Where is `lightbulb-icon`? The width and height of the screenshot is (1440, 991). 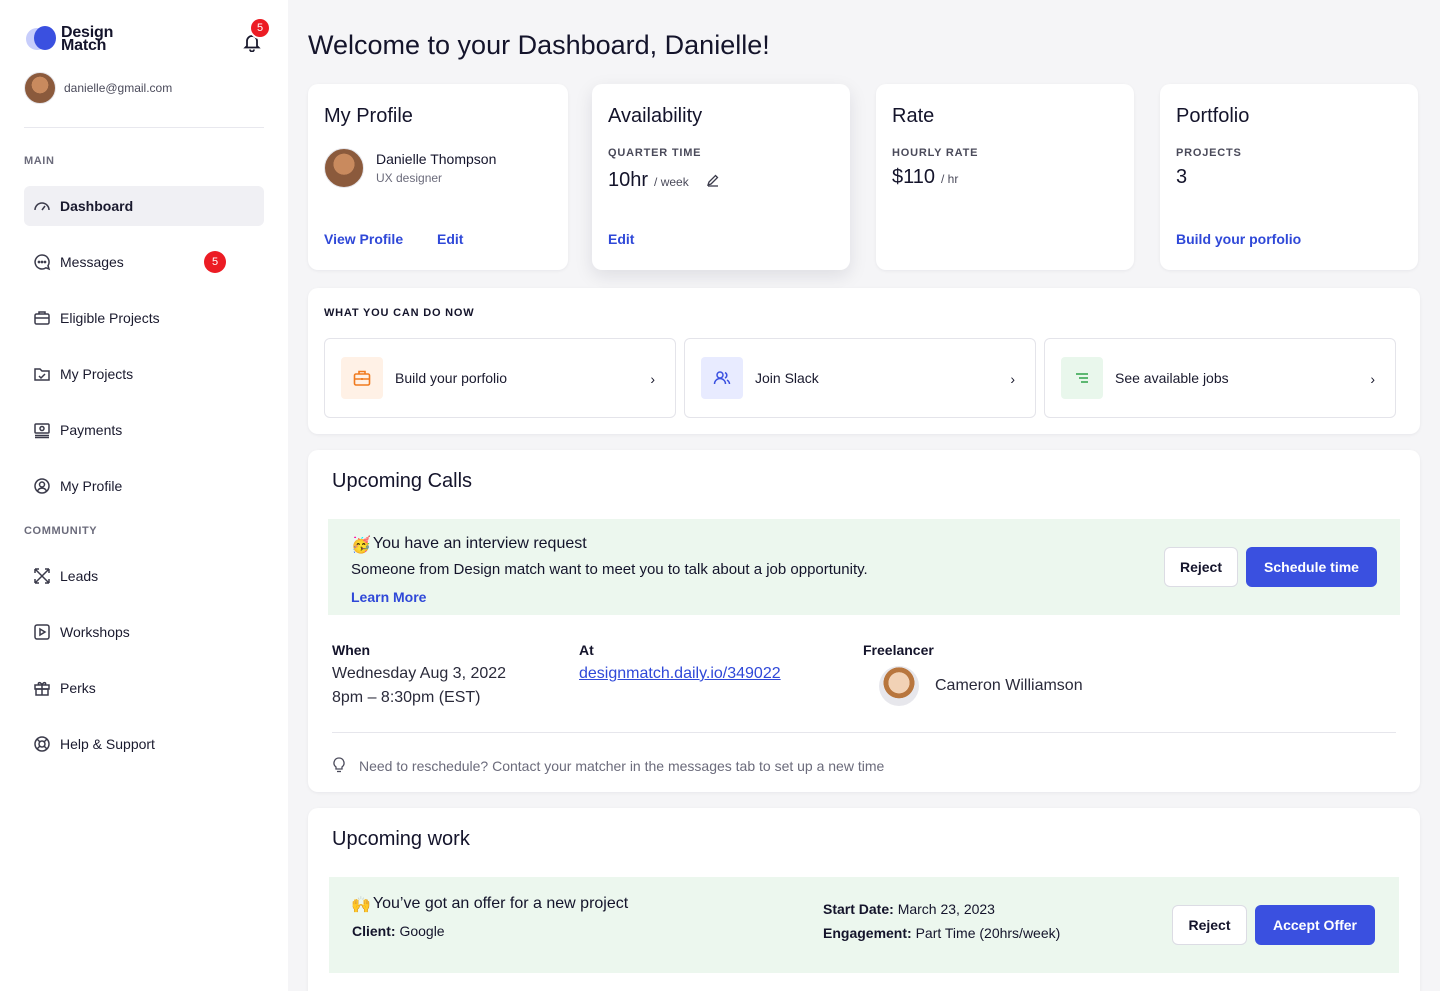 lightbulb-icon is located at coordinates (339, 765).